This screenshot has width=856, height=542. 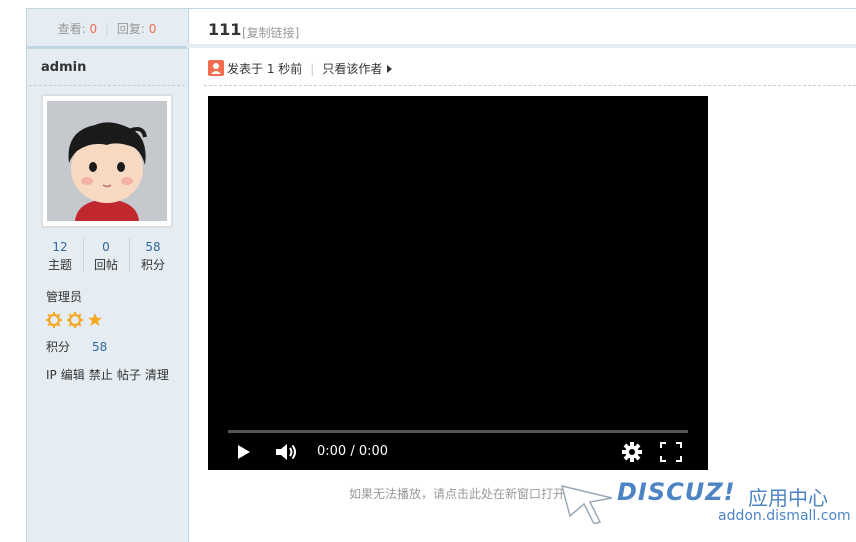 I want to click on online-user-icon, so click(x=216, y=68).